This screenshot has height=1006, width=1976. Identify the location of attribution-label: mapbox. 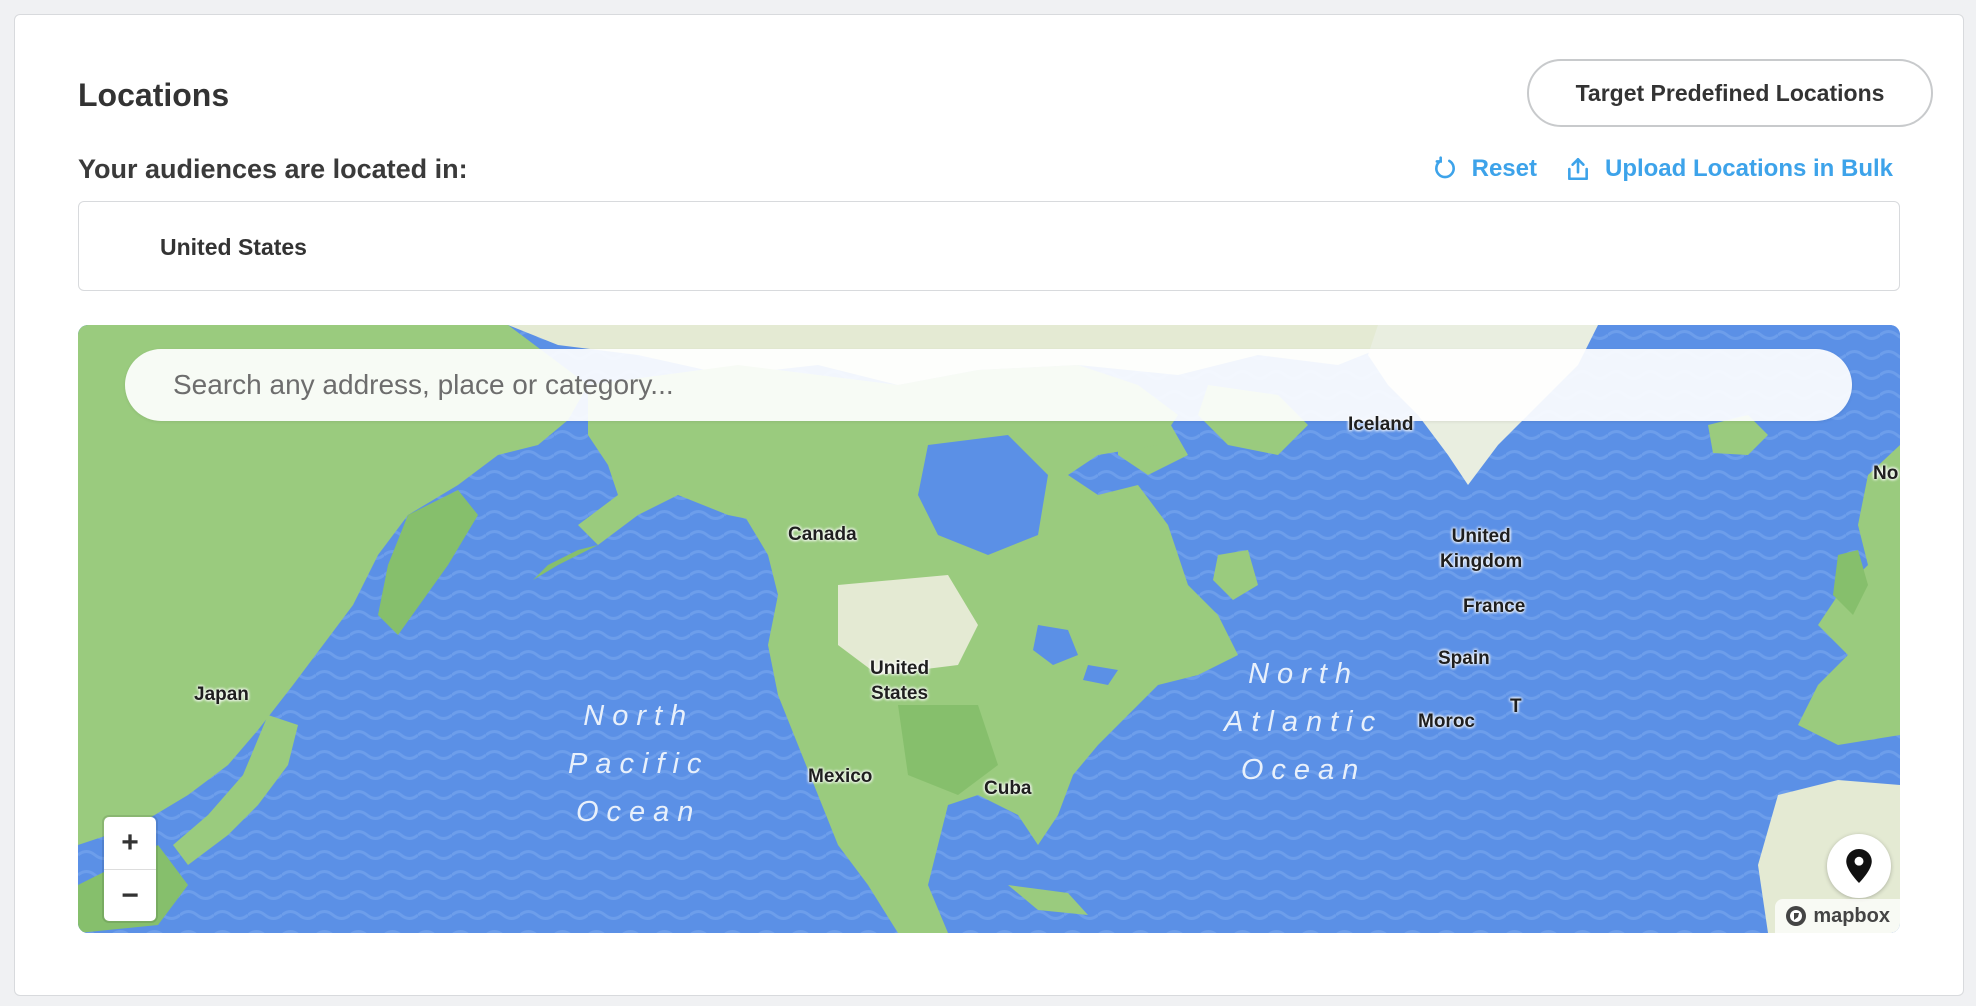
(1851, 915).